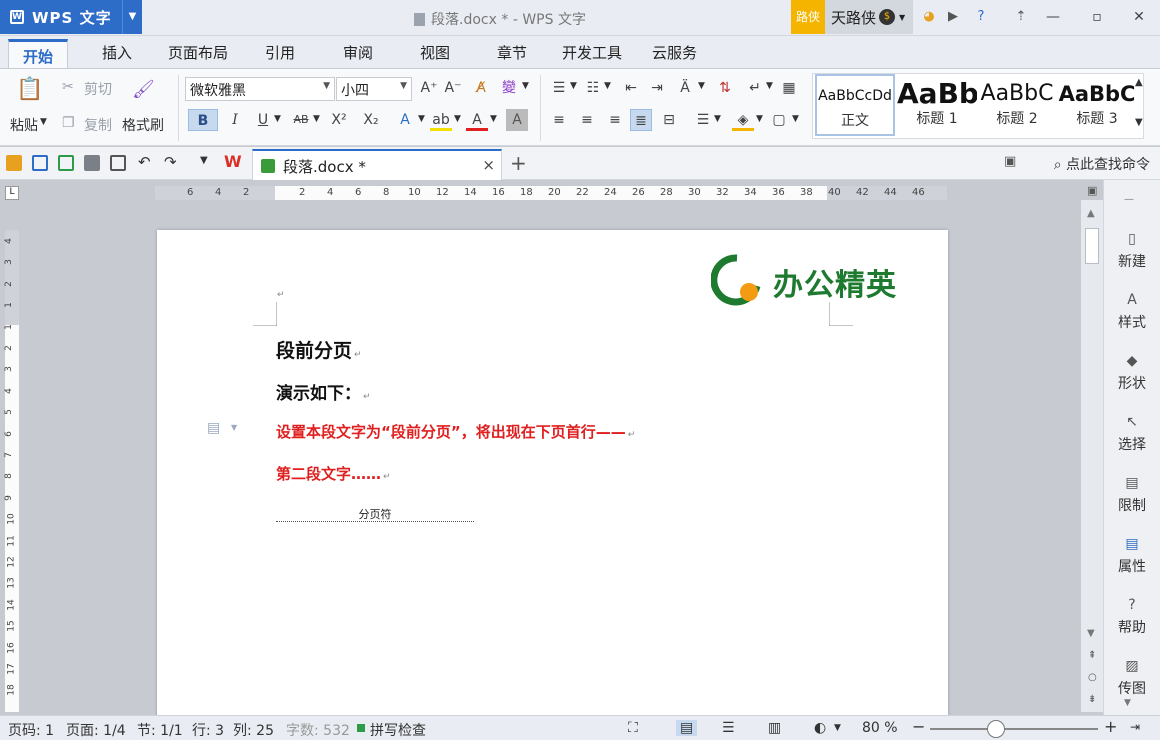 The image size is (1160, 740). I want to click on tab-references: 引用, so click(280, 52).